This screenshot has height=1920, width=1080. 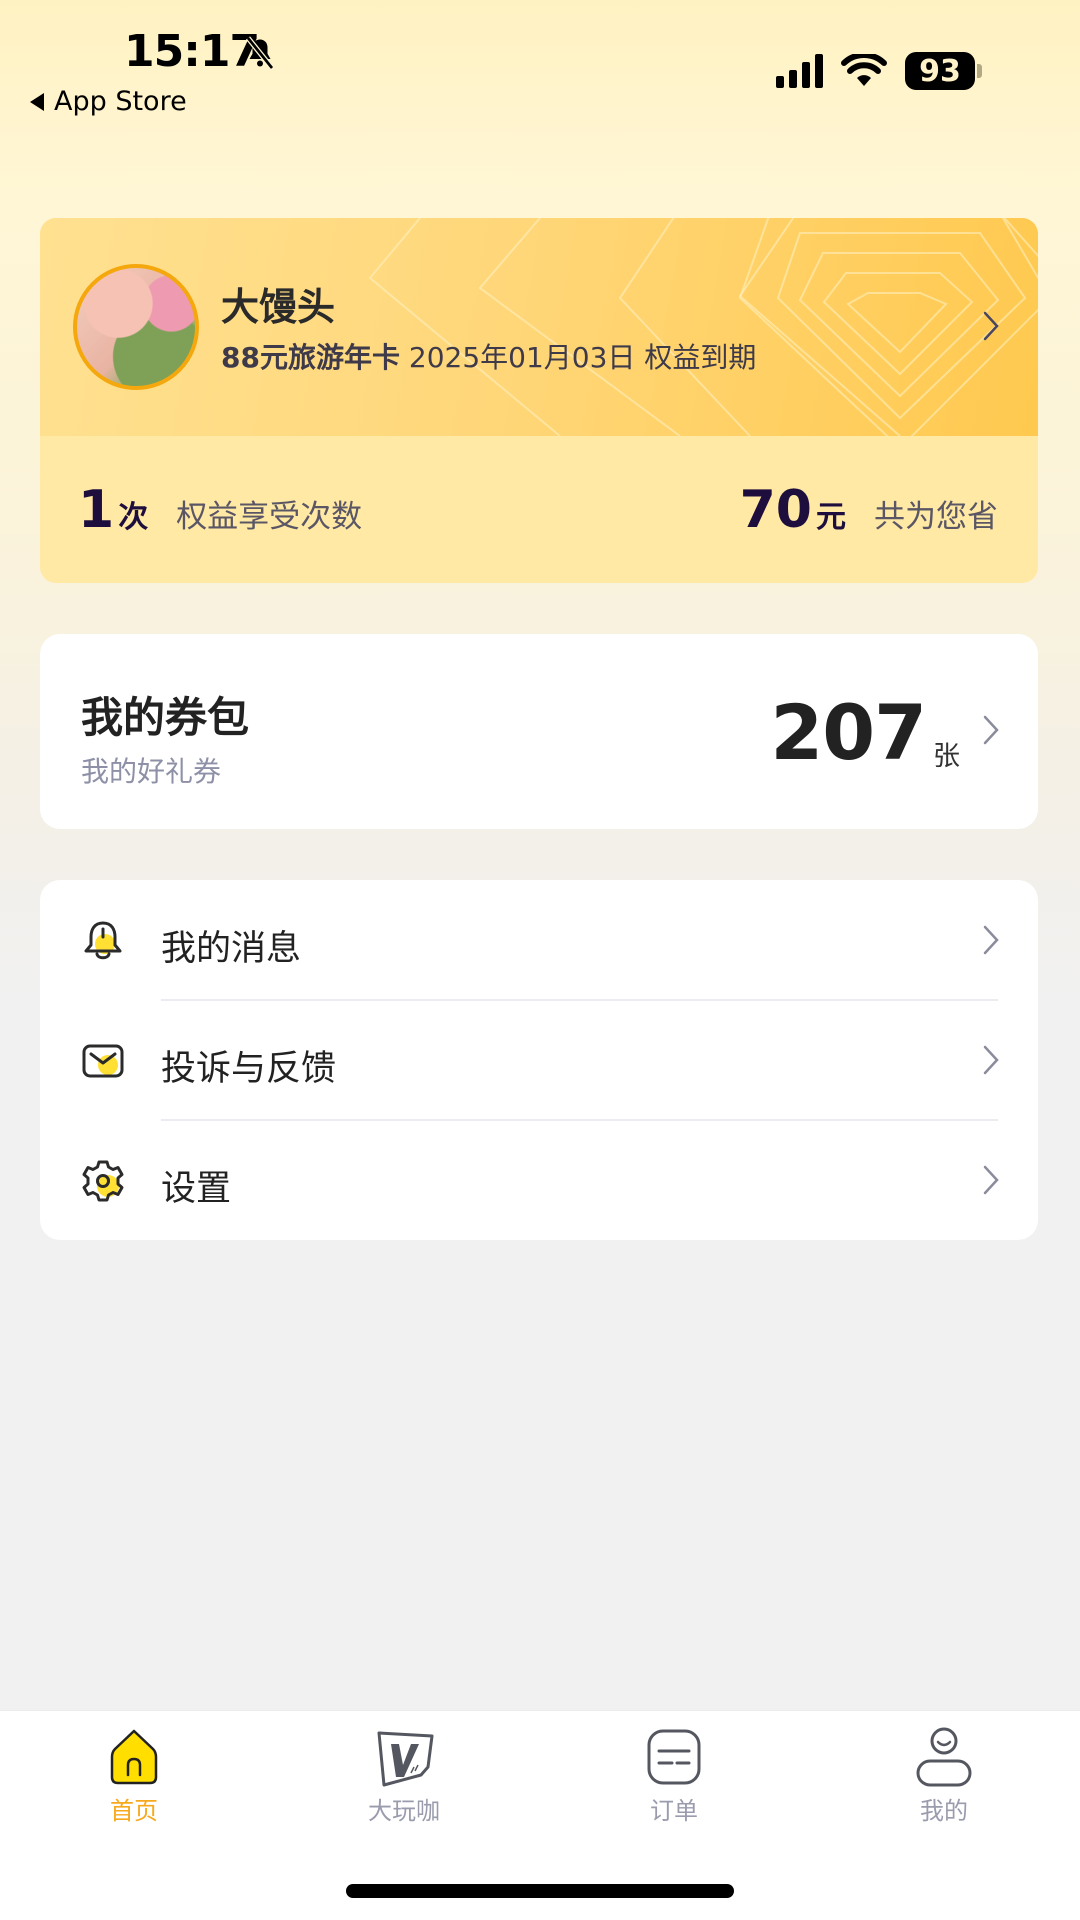 I want to click on battery-level: 93, so click(x=940, y=71).